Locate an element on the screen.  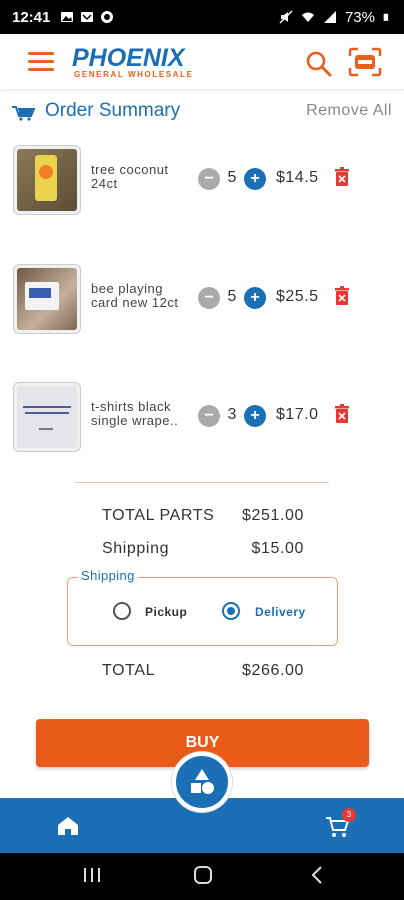
total-parts-row: TOTAL PARTS $251.00 is located at coordinates (202, 518).